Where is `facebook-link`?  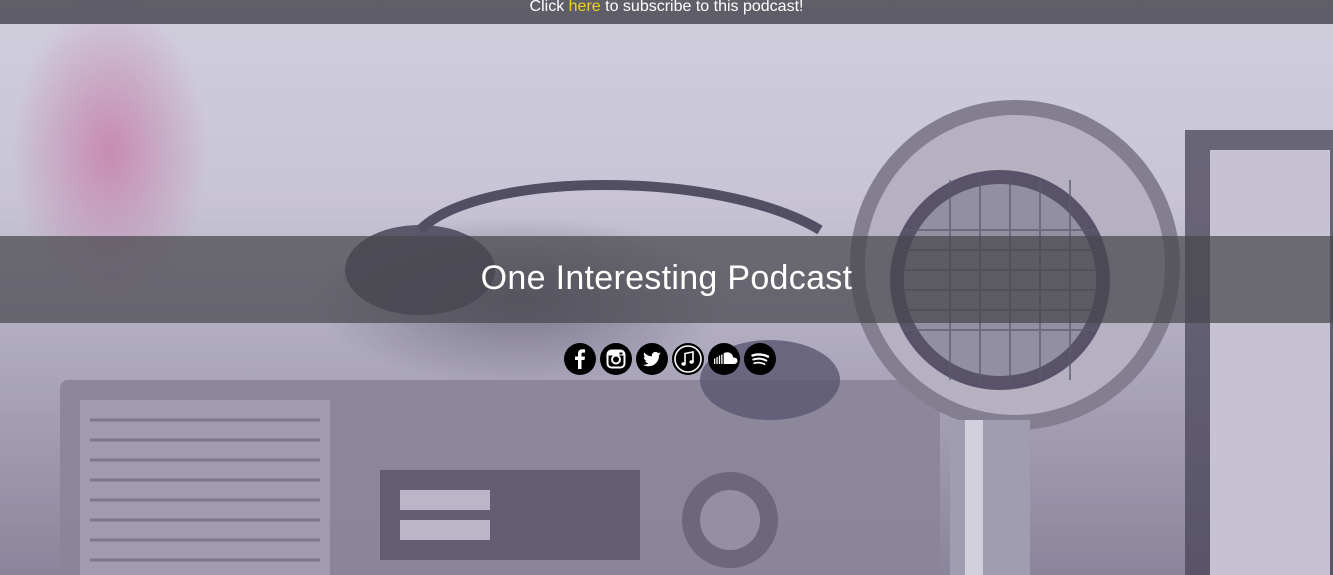 facebook-link is located at coordinates (580, 359).